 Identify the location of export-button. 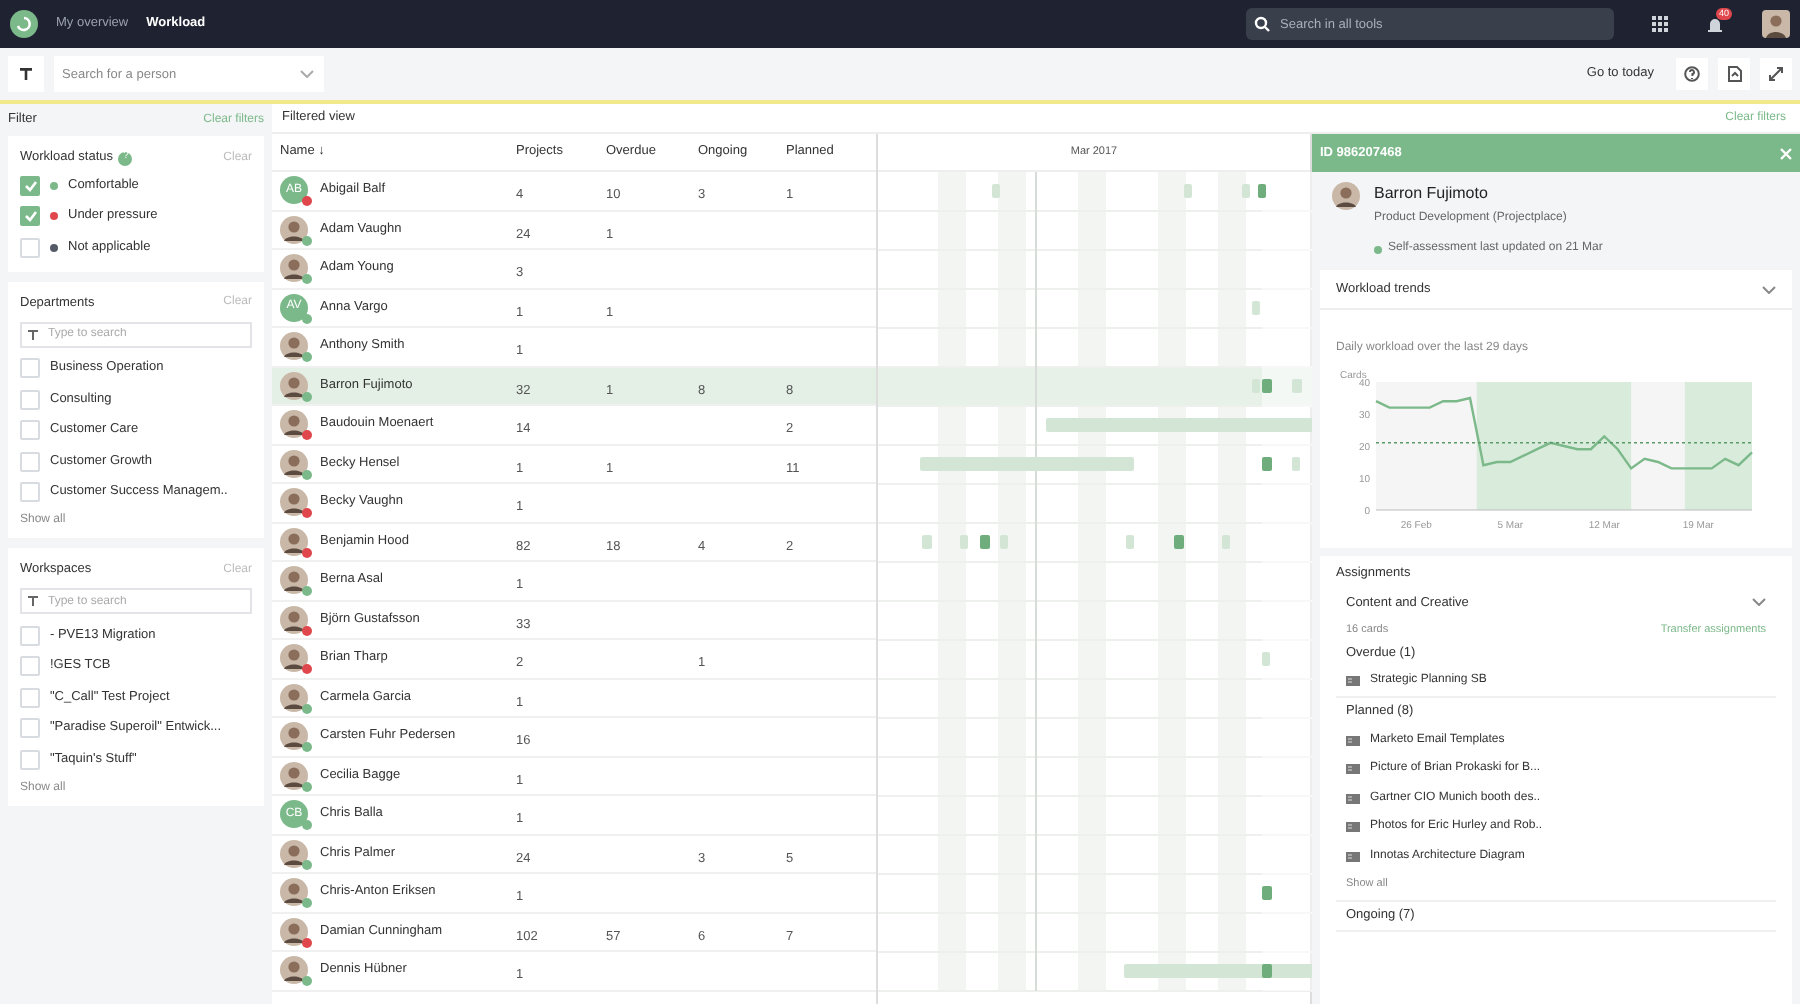
(1734, 74).